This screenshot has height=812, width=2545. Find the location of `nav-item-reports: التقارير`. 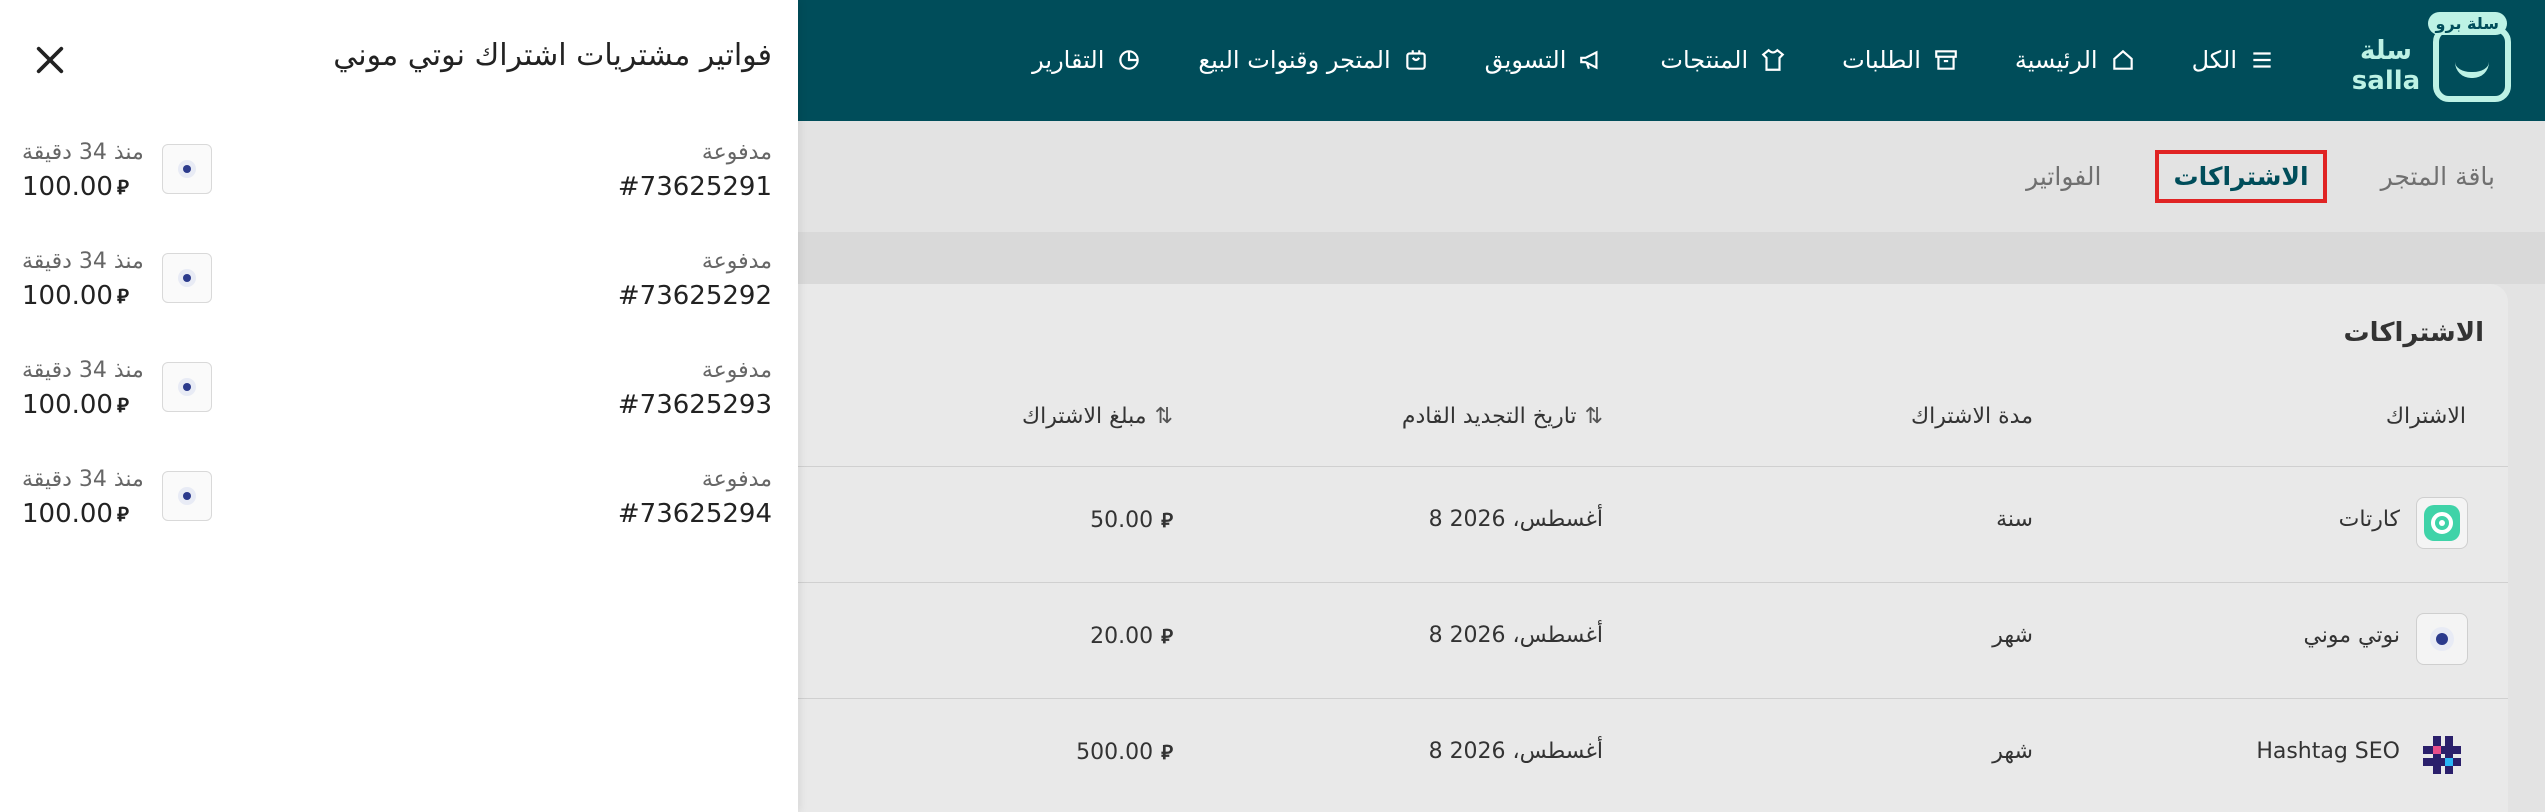

nav-item-reports: التقارير is located at coordinates (1087, 60).